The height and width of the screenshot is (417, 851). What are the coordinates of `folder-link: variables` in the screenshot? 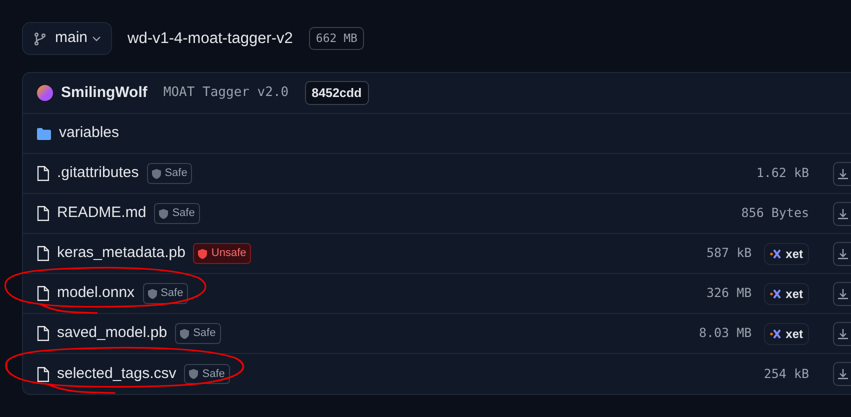 It's located at (89, 133).